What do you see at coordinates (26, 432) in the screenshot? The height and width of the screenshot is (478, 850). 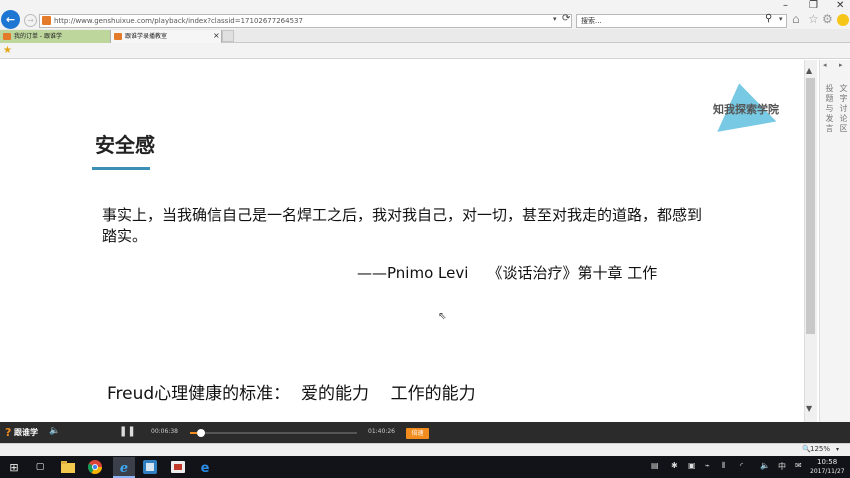 I see `player-logo: 跟谁学` at bounding box center [26, 432].